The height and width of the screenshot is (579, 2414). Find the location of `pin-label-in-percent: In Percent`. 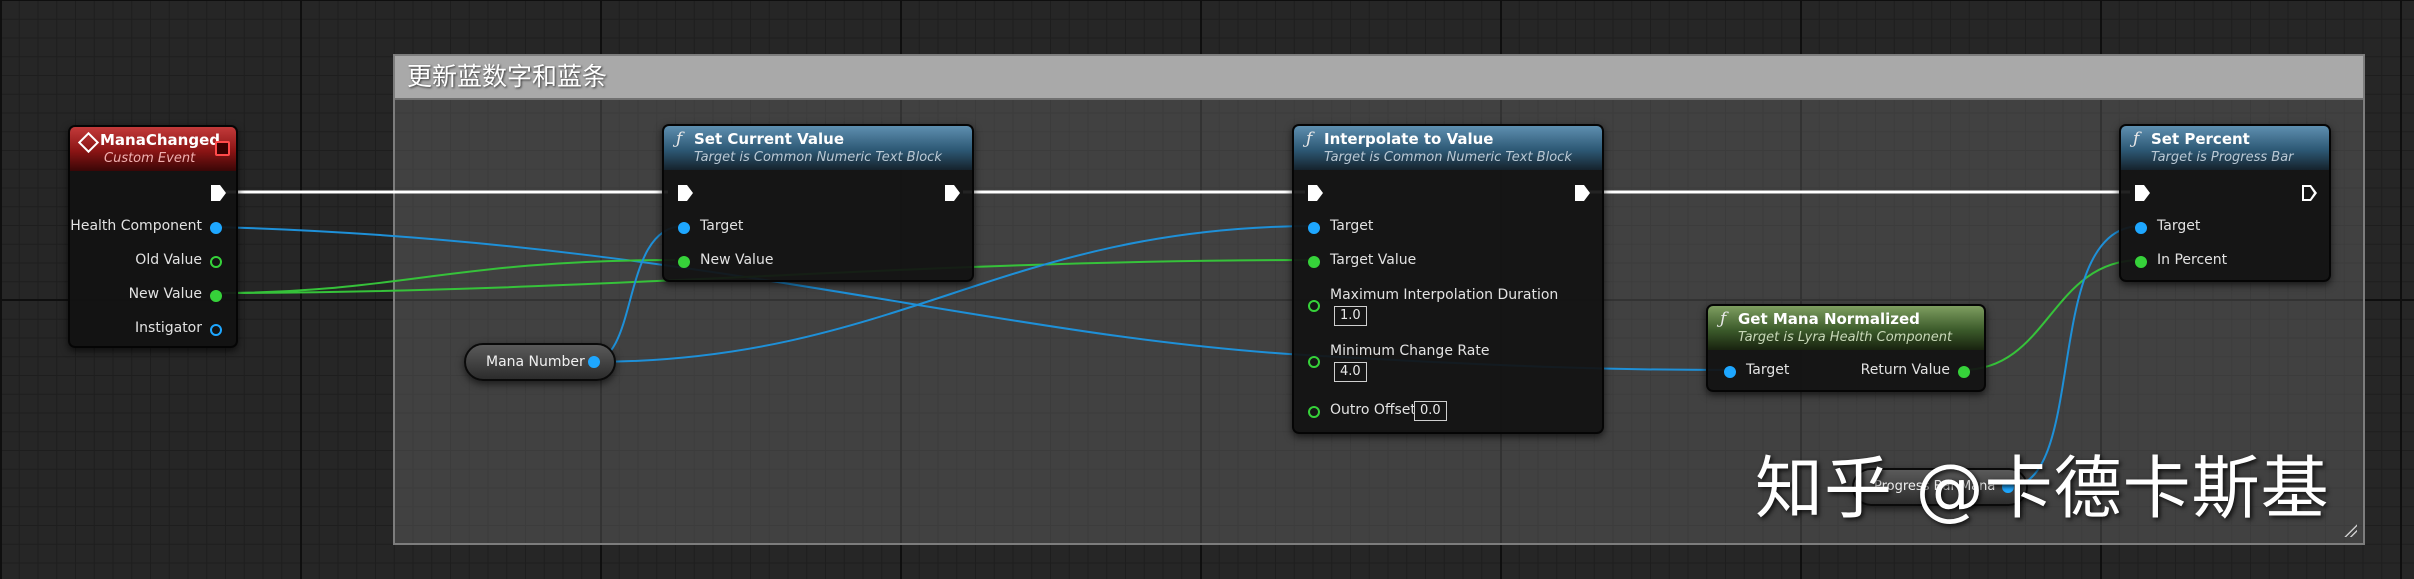

pin-label-in-percent: In Percent is located at coordinates (2192, 260).